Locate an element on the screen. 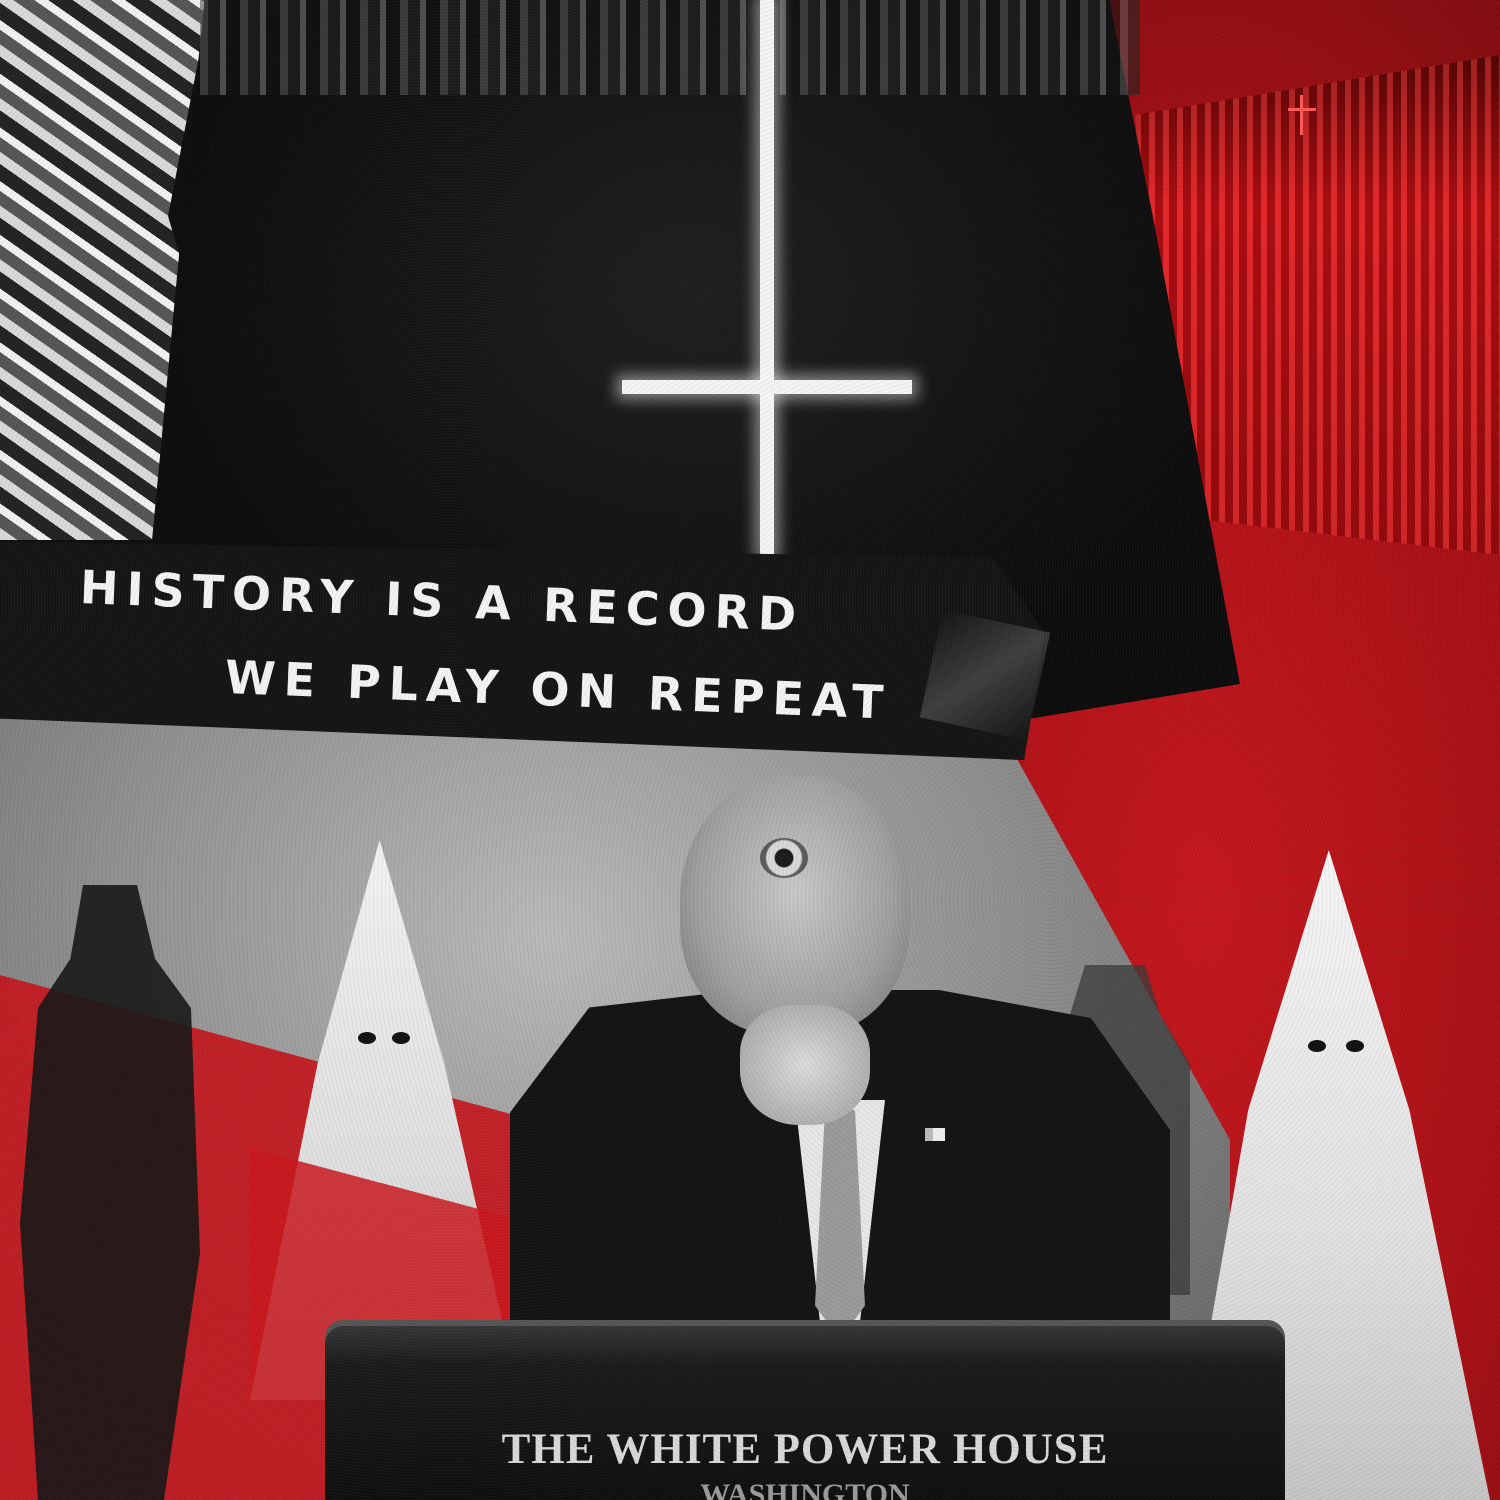 The width and height of the screenshot is (1500, 1500). small-cross-bar is located at coordinates (1302, 109).